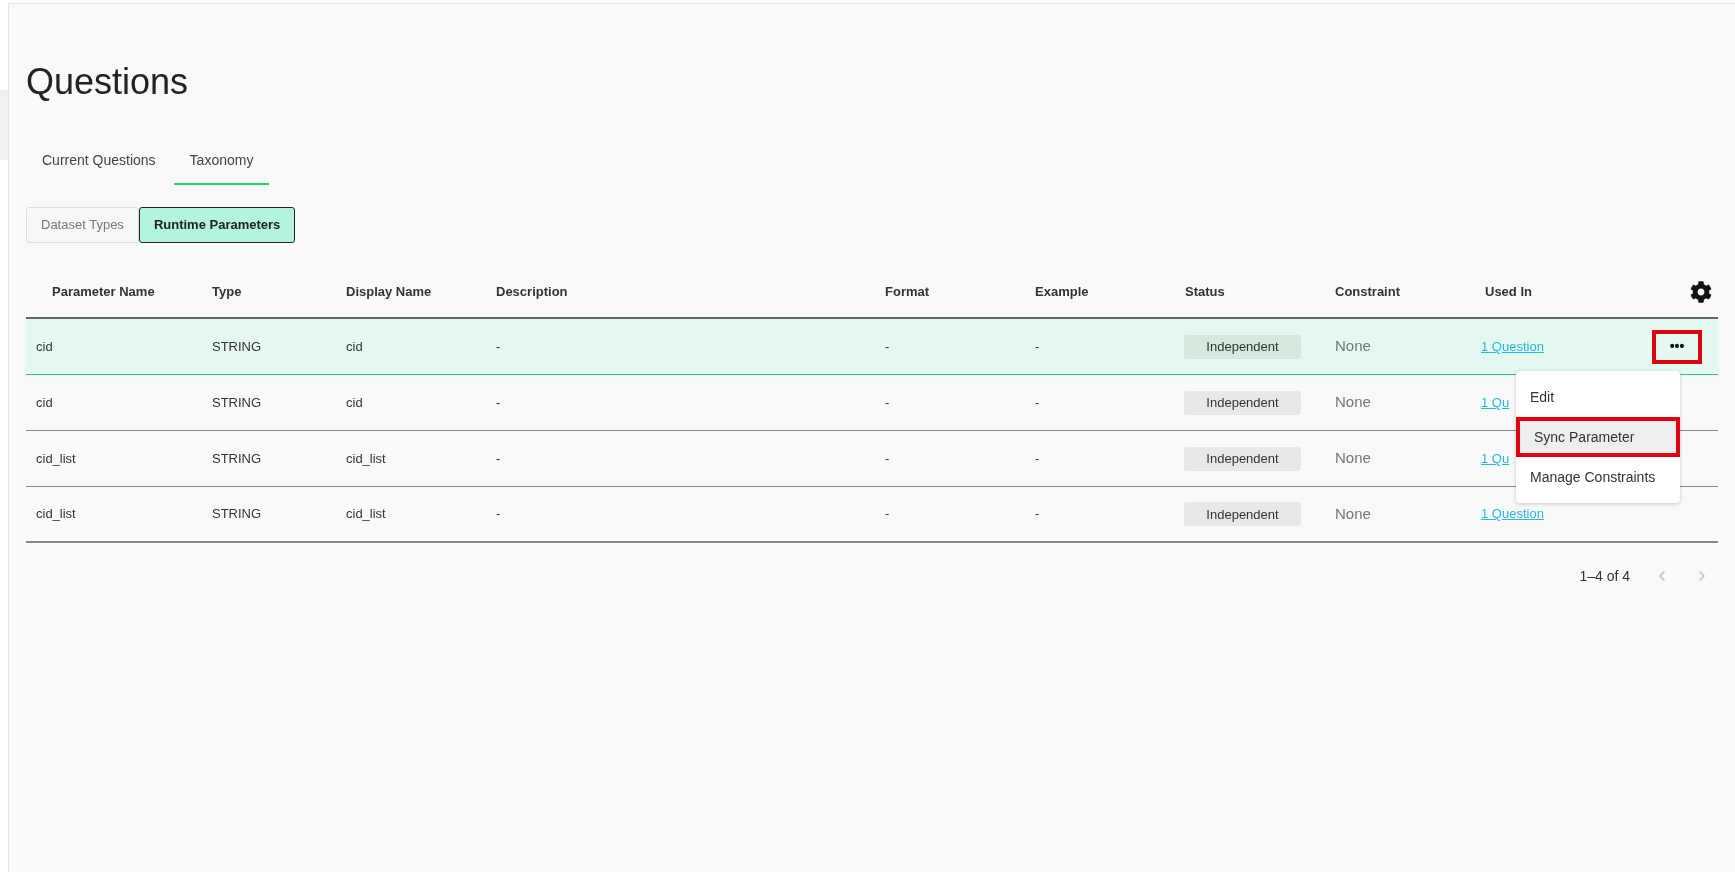 The width and height of the screenshot is (1735, 872). I want to click on table-row: cid STRING cid - - - Independent None 1 Question •••, so click(872, 347).